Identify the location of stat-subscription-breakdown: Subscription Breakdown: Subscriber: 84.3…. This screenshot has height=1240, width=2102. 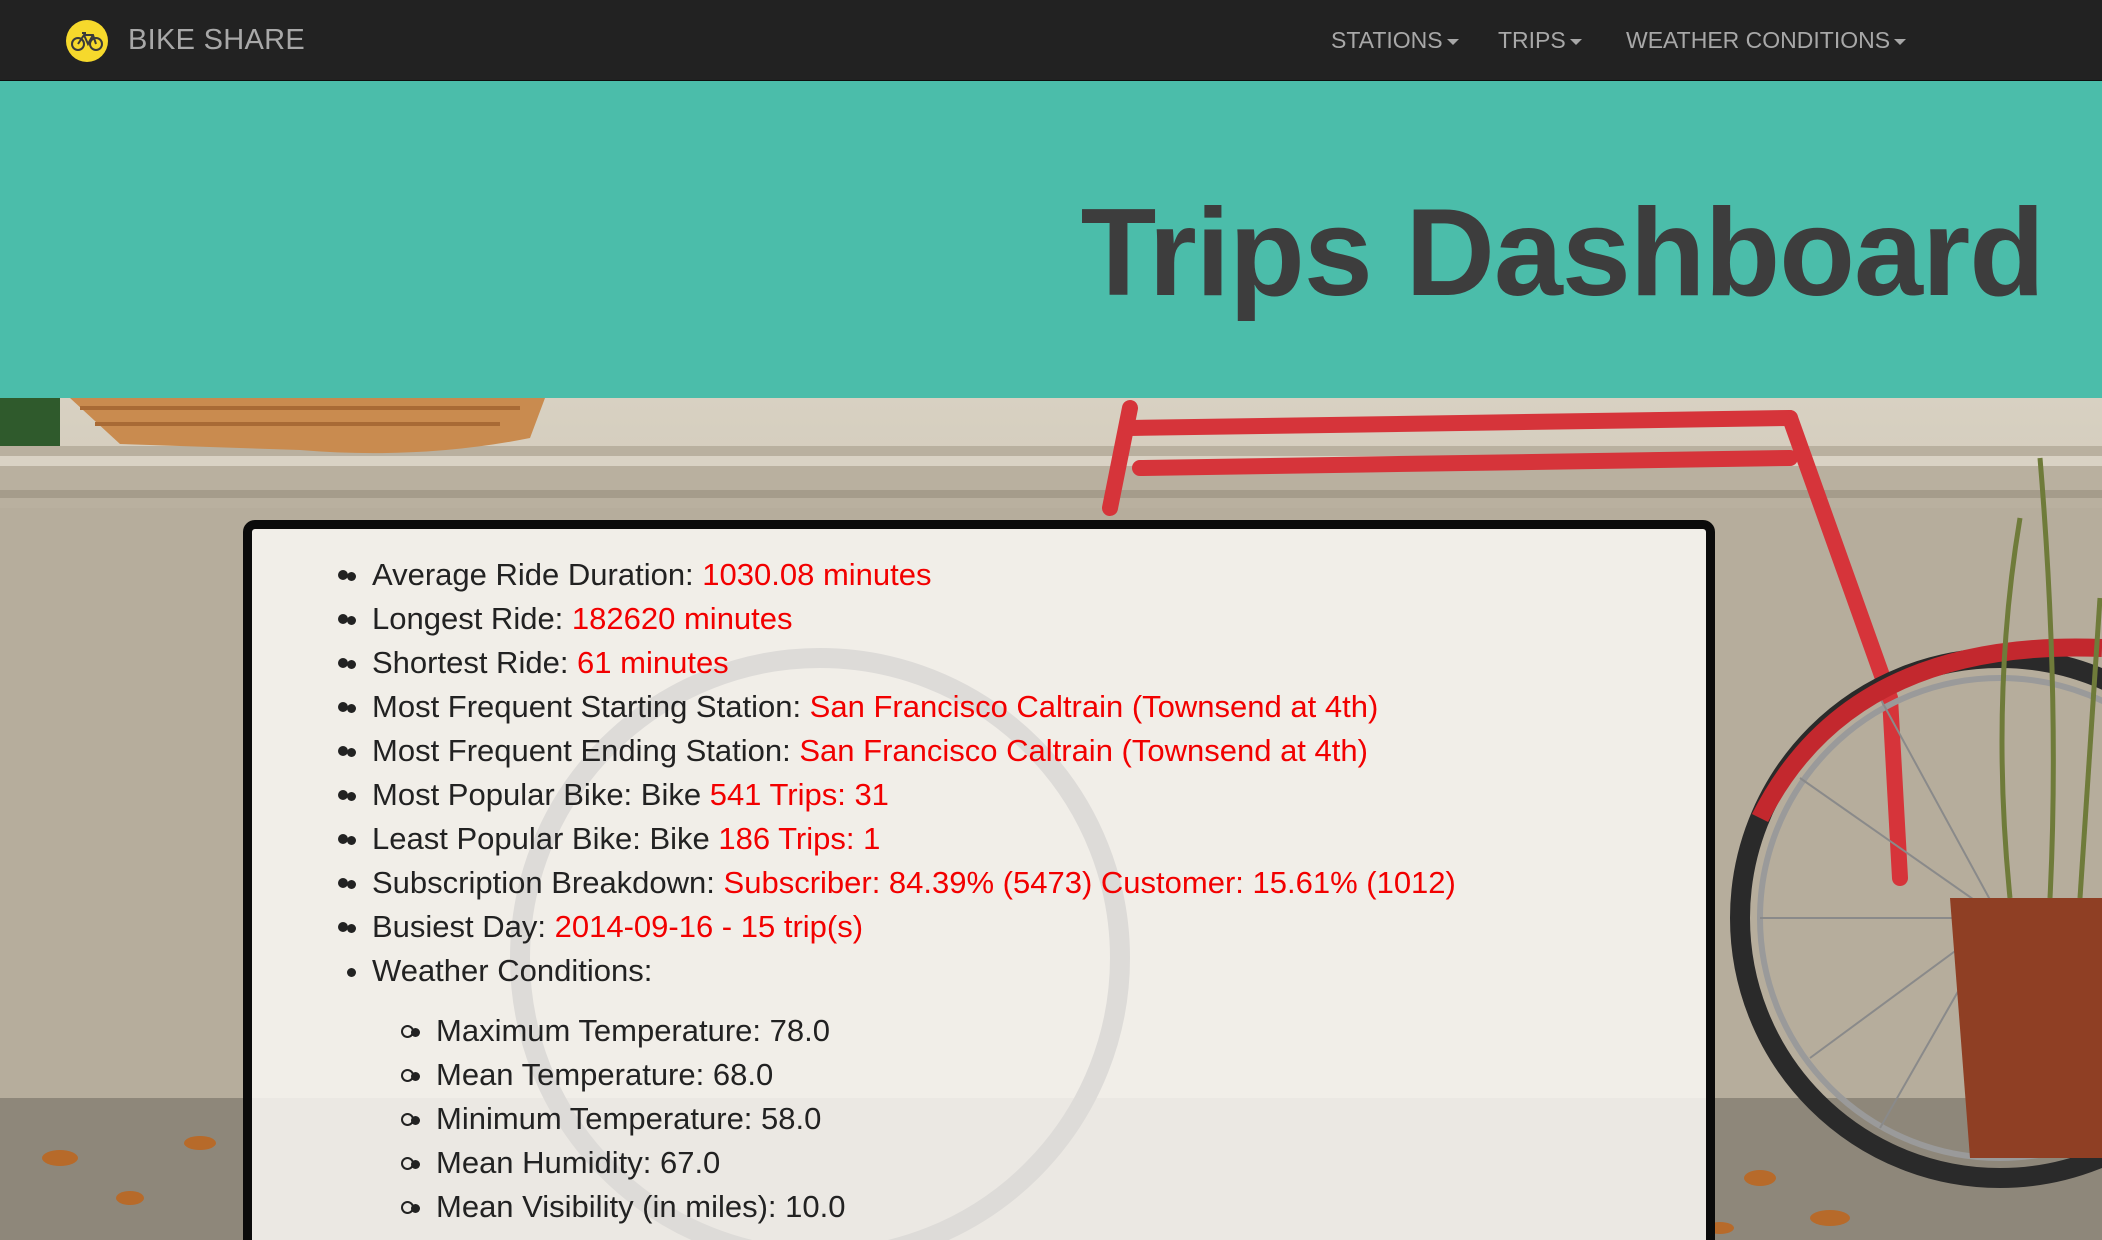
(897, 883).